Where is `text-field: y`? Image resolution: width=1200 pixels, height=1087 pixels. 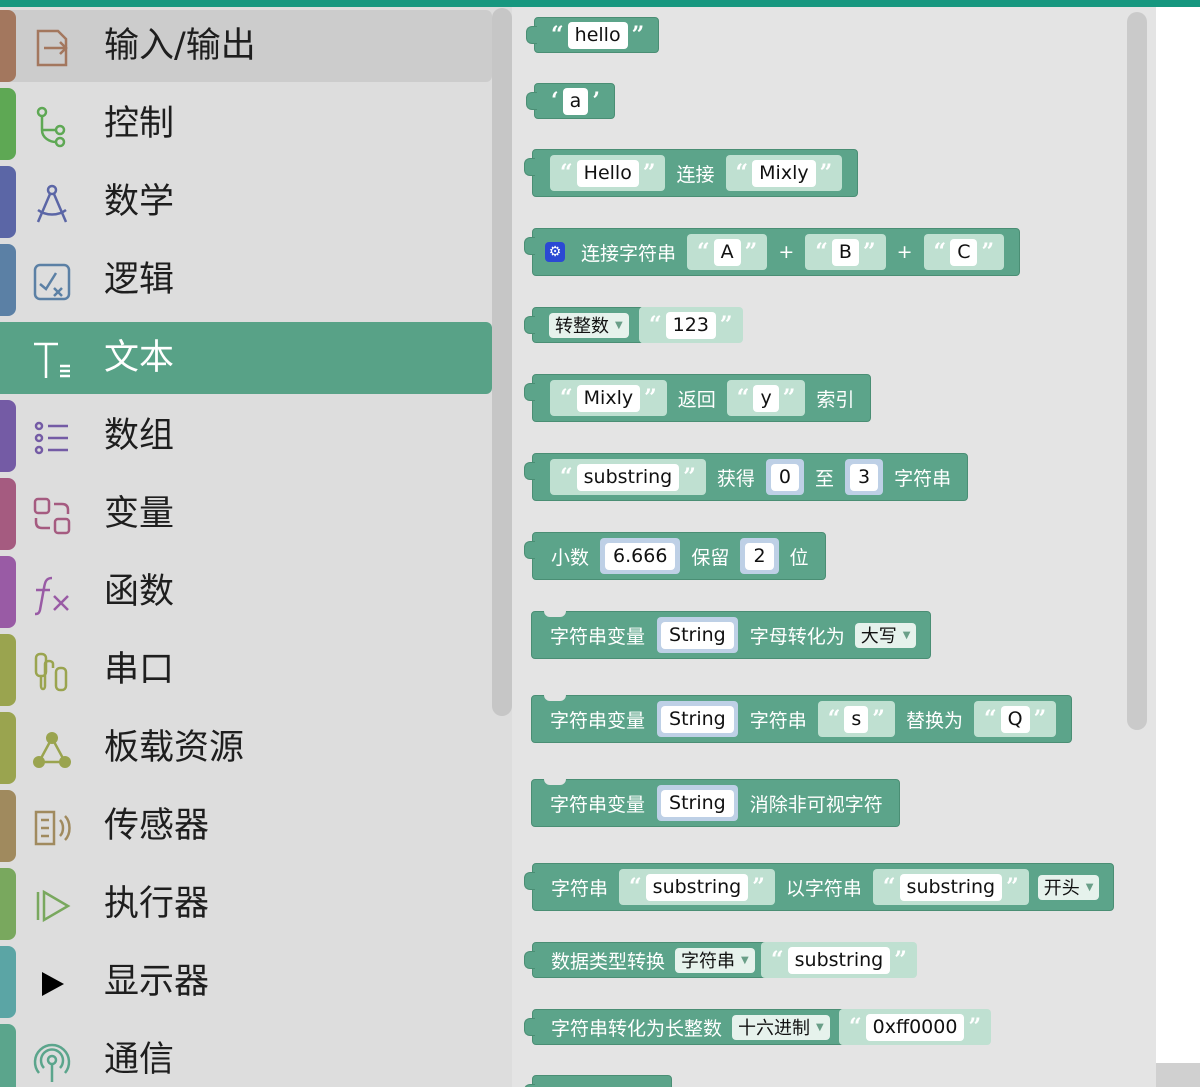
text-field: y is located at coordinates (766, 398).